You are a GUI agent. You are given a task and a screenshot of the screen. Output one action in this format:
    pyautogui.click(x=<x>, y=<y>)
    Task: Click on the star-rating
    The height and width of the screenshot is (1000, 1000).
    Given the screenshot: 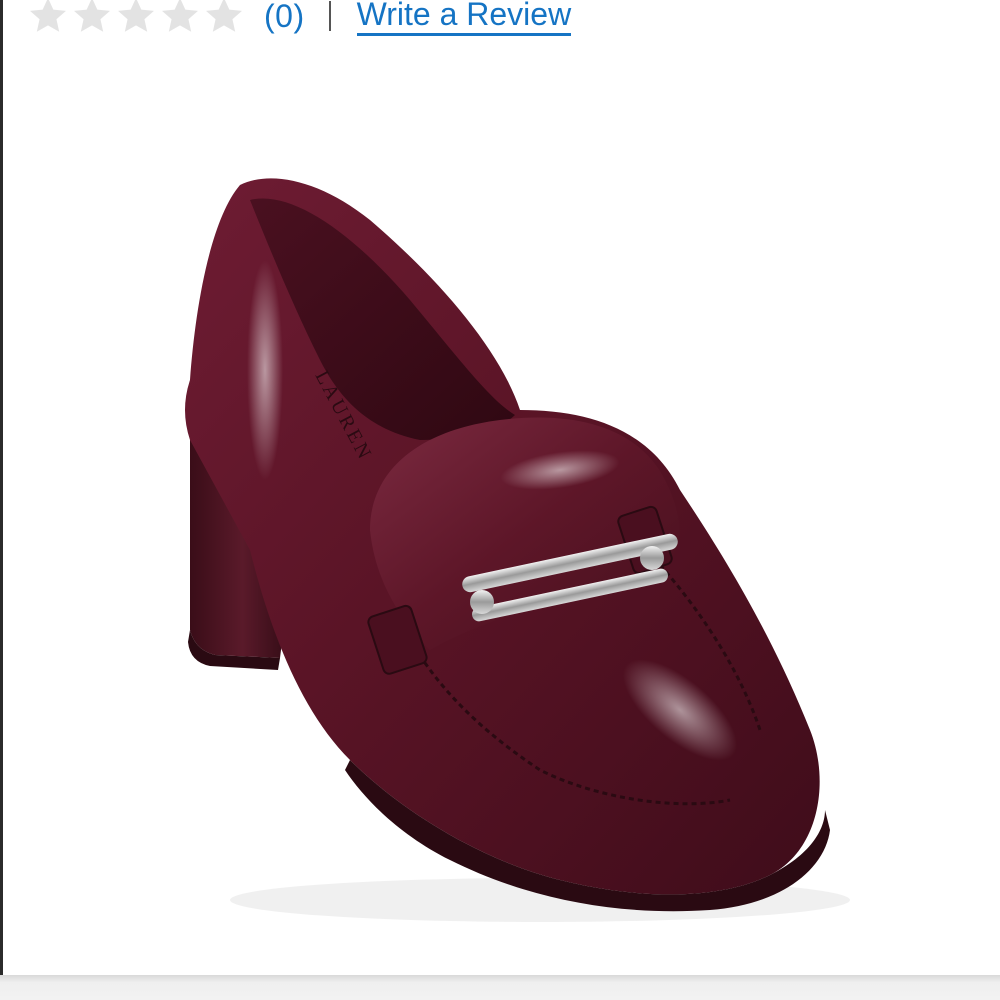 What is the action you would take?
    pyautogui.click(x=136, y=19)
    